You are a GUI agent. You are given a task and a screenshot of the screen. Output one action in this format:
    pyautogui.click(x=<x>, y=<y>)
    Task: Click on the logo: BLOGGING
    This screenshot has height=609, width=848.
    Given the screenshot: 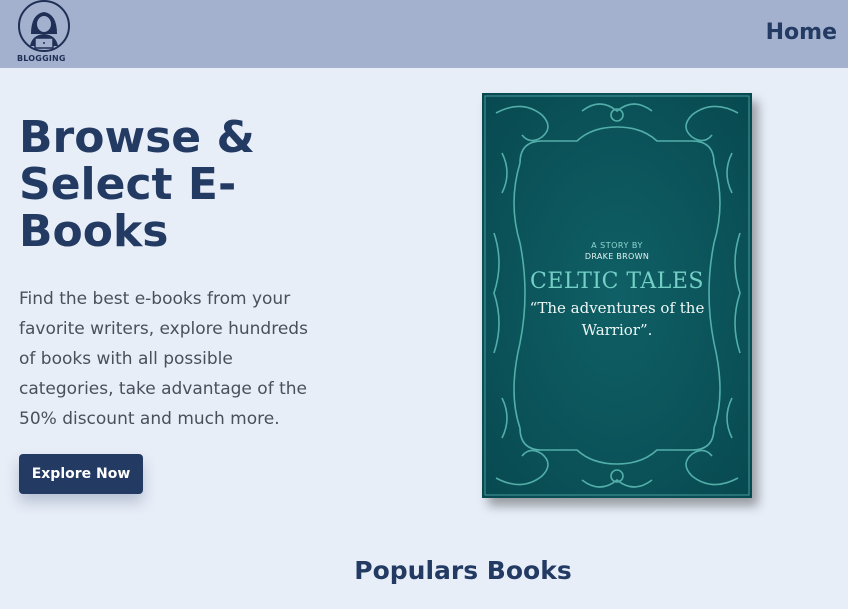 What is the action you would take?
    pyautogui.click(x=44, y=33)
    